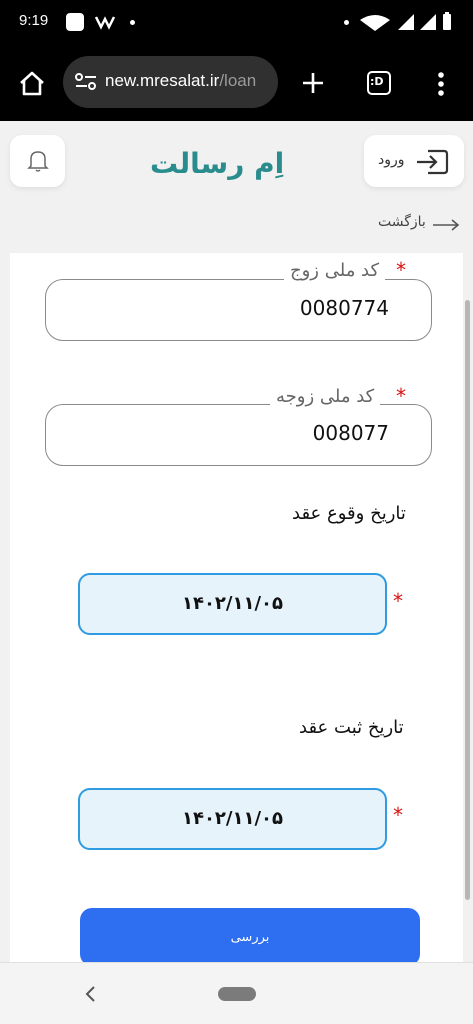 This screenshot has width=473, height=1024. What do you see at coordinates (349, 513) in the screenshot?
I see `marriage-date-title: تاریخ وقوع عقد` at bounding box center [349, 513].